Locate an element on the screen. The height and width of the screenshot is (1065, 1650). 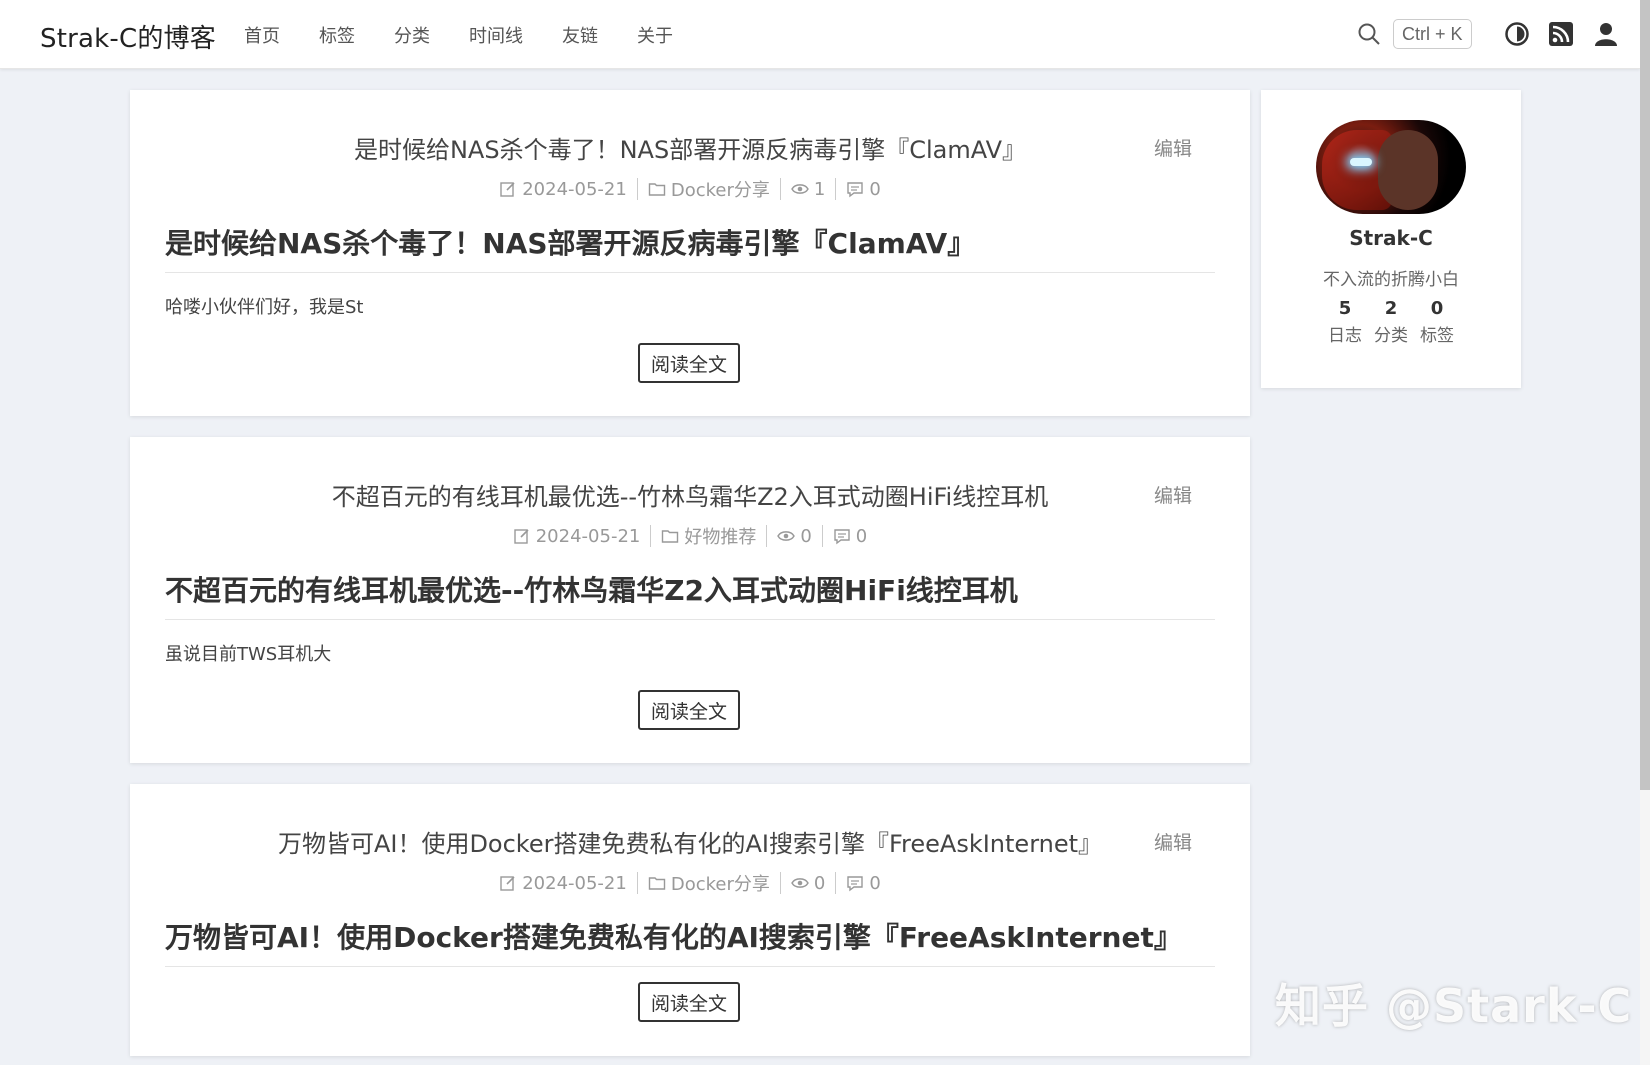
theme-toggle-icon is located at coordinates (1517, 34).